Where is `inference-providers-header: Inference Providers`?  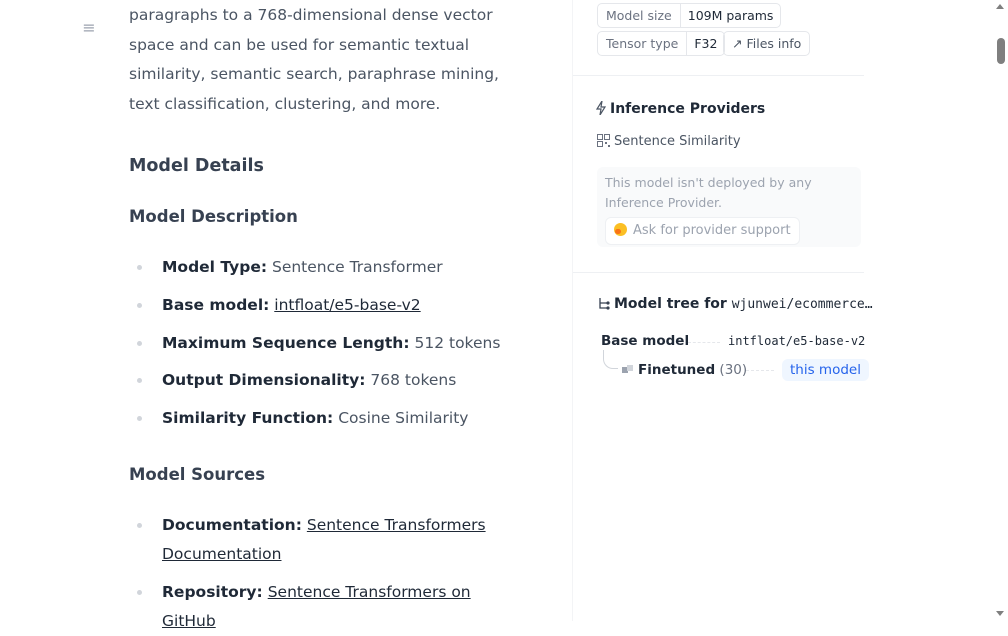 inference-providers-header: Inference Providers is located at coordinates (680, 108).